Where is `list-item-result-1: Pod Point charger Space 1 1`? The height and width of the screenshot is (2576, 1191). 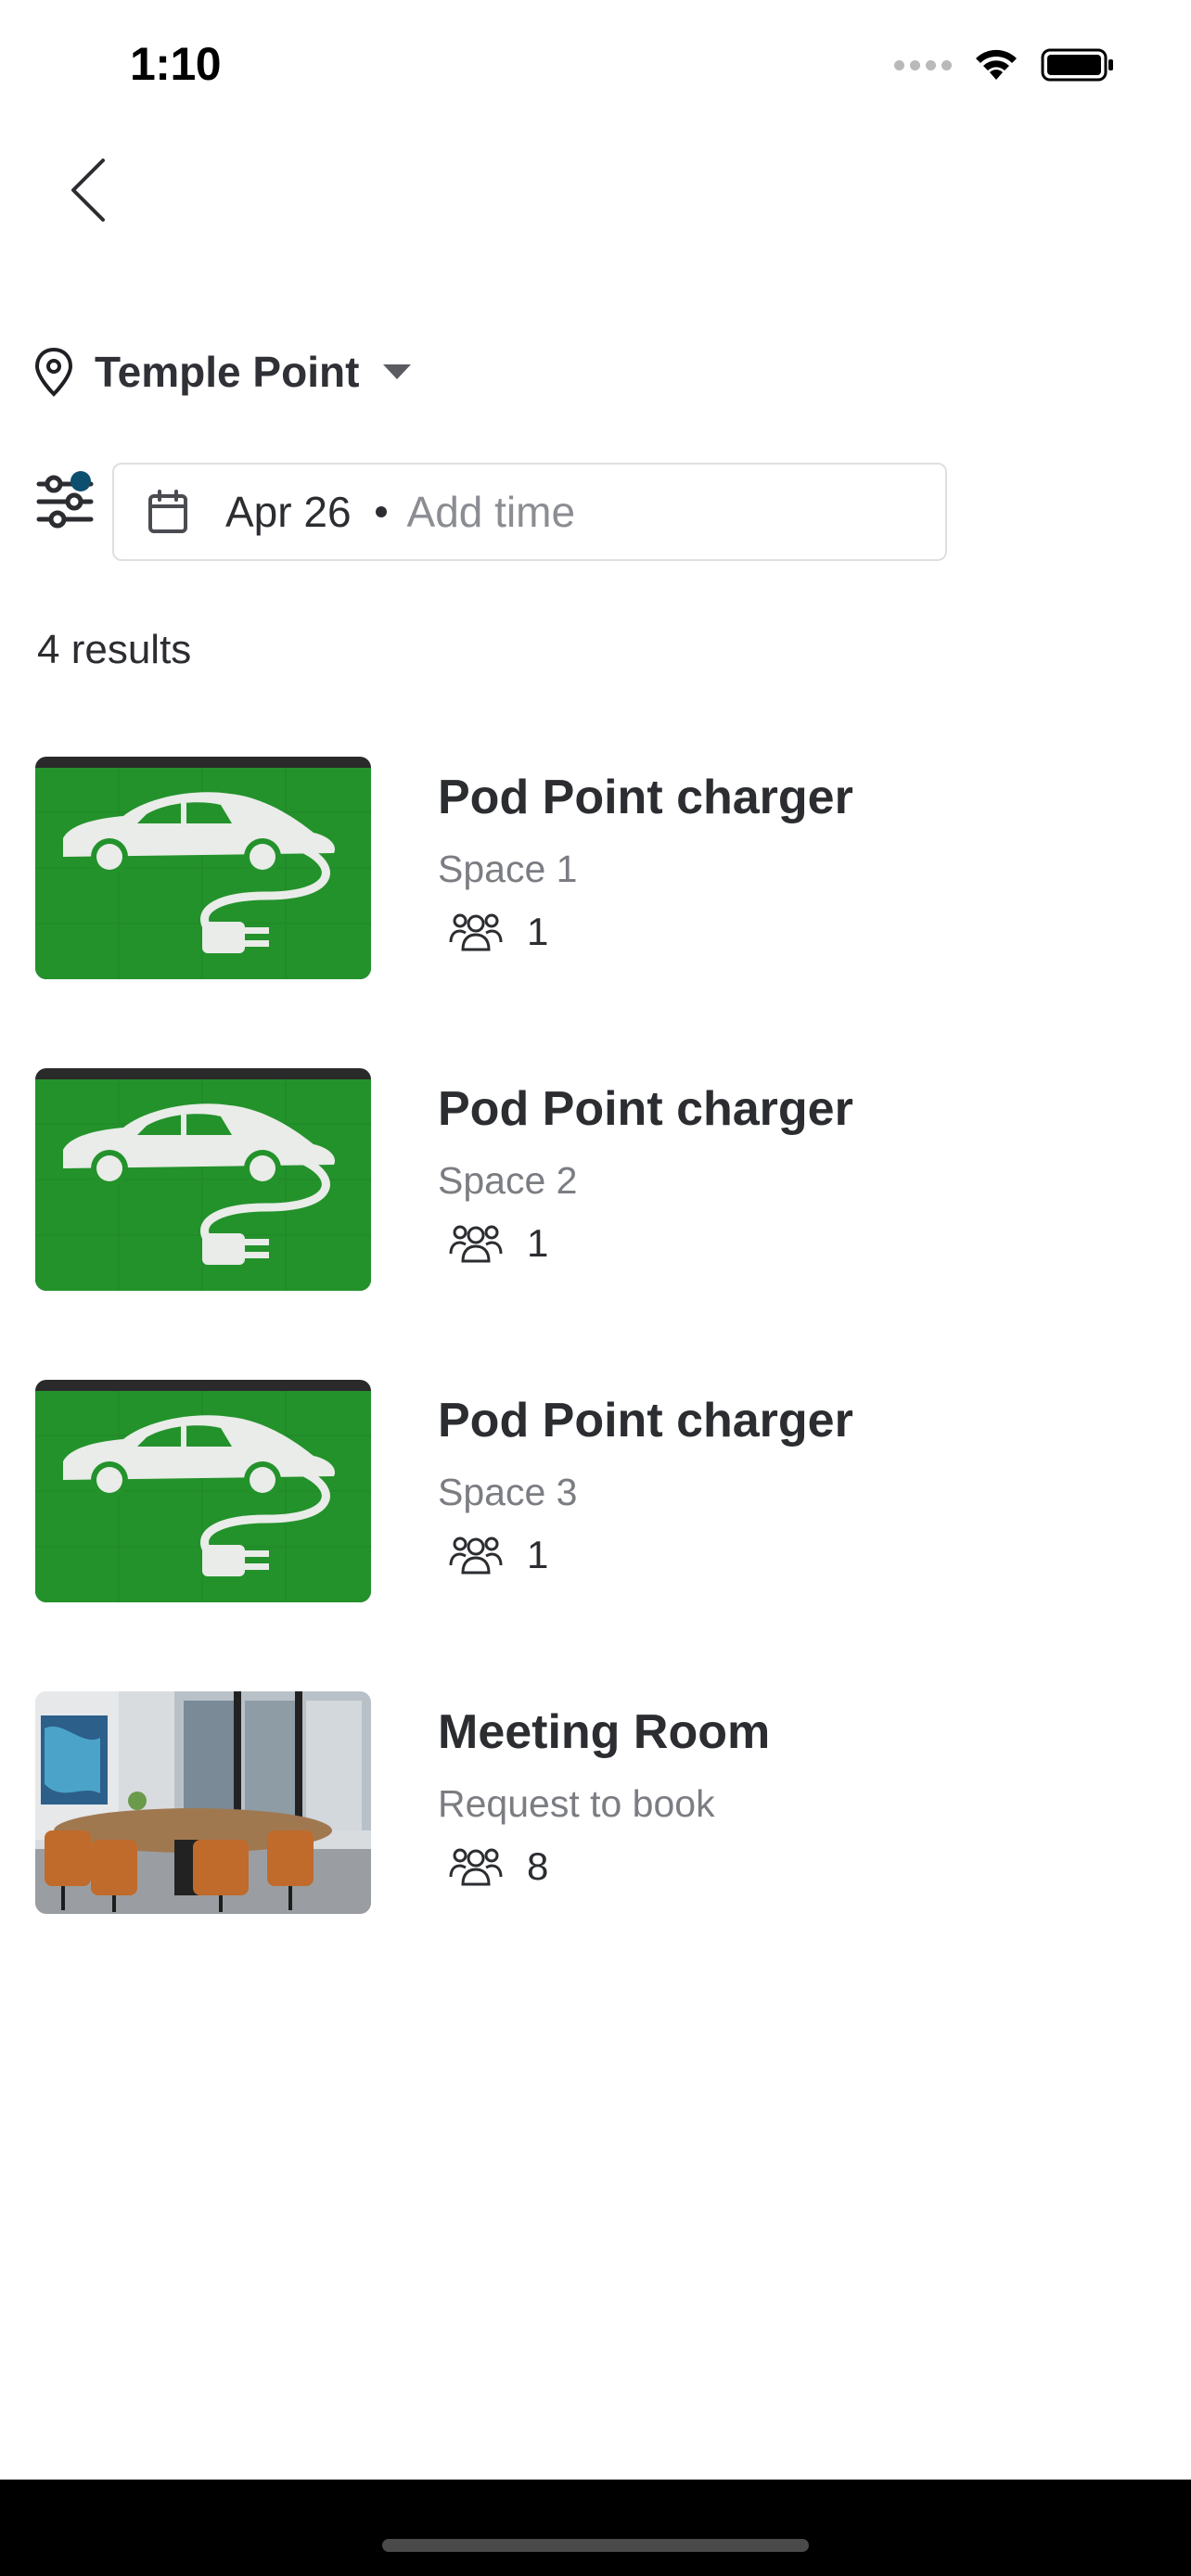 list-item-result-1: Pod Point charger Space 1 1 is located at coordinates (591, 869).